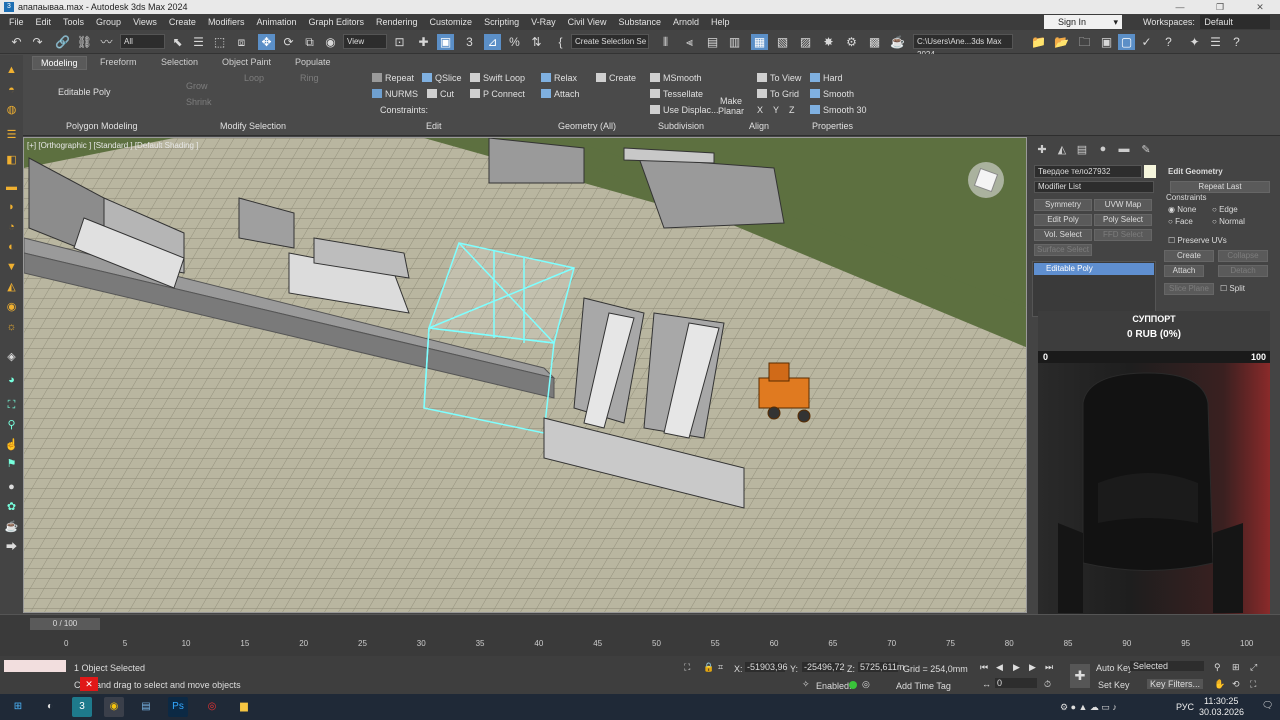  Describe the element at coordinates (50, 707) in the screenshot. I see `search-icon: ◐` at that location.